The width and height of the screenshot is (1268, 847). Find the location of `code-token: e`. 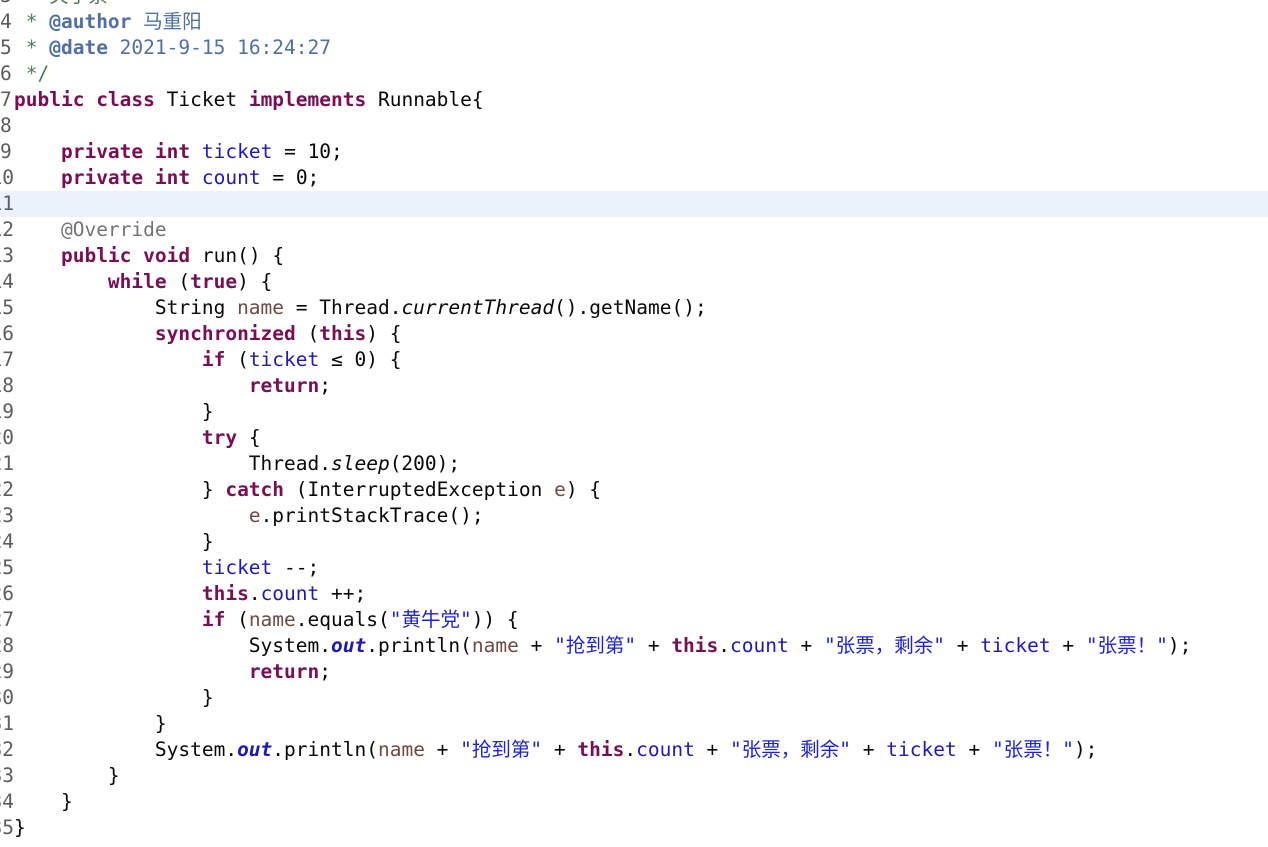

code-token: e is located at coordinates (254, 515).